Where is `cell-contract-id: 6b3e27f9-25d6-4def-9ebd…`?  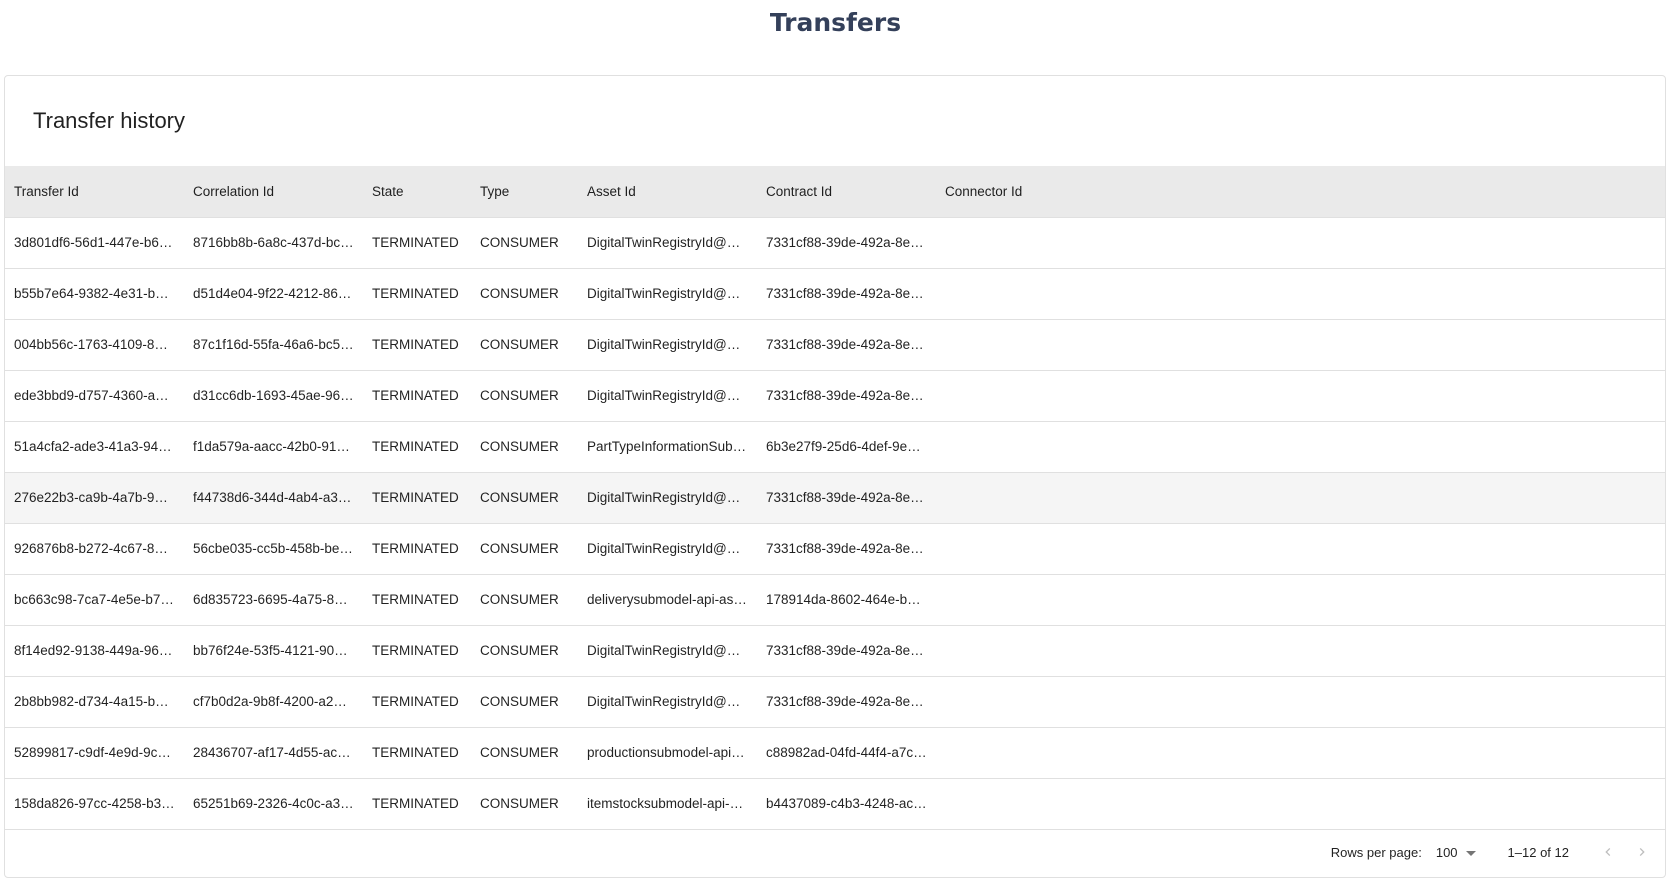
cell-contract-id: 6b3e27f9-25d6-4def-9ebd… is located at coordinates (846, 447).